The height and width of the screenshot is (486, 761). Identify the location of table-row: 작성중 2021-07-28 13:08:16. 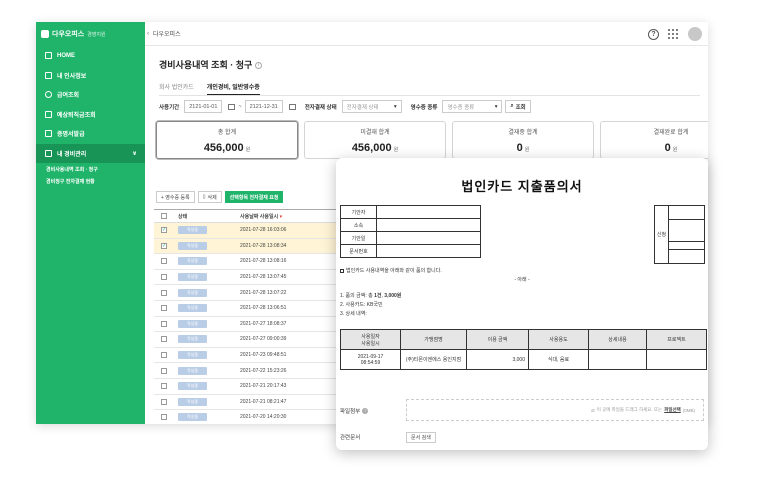
(249, 262).